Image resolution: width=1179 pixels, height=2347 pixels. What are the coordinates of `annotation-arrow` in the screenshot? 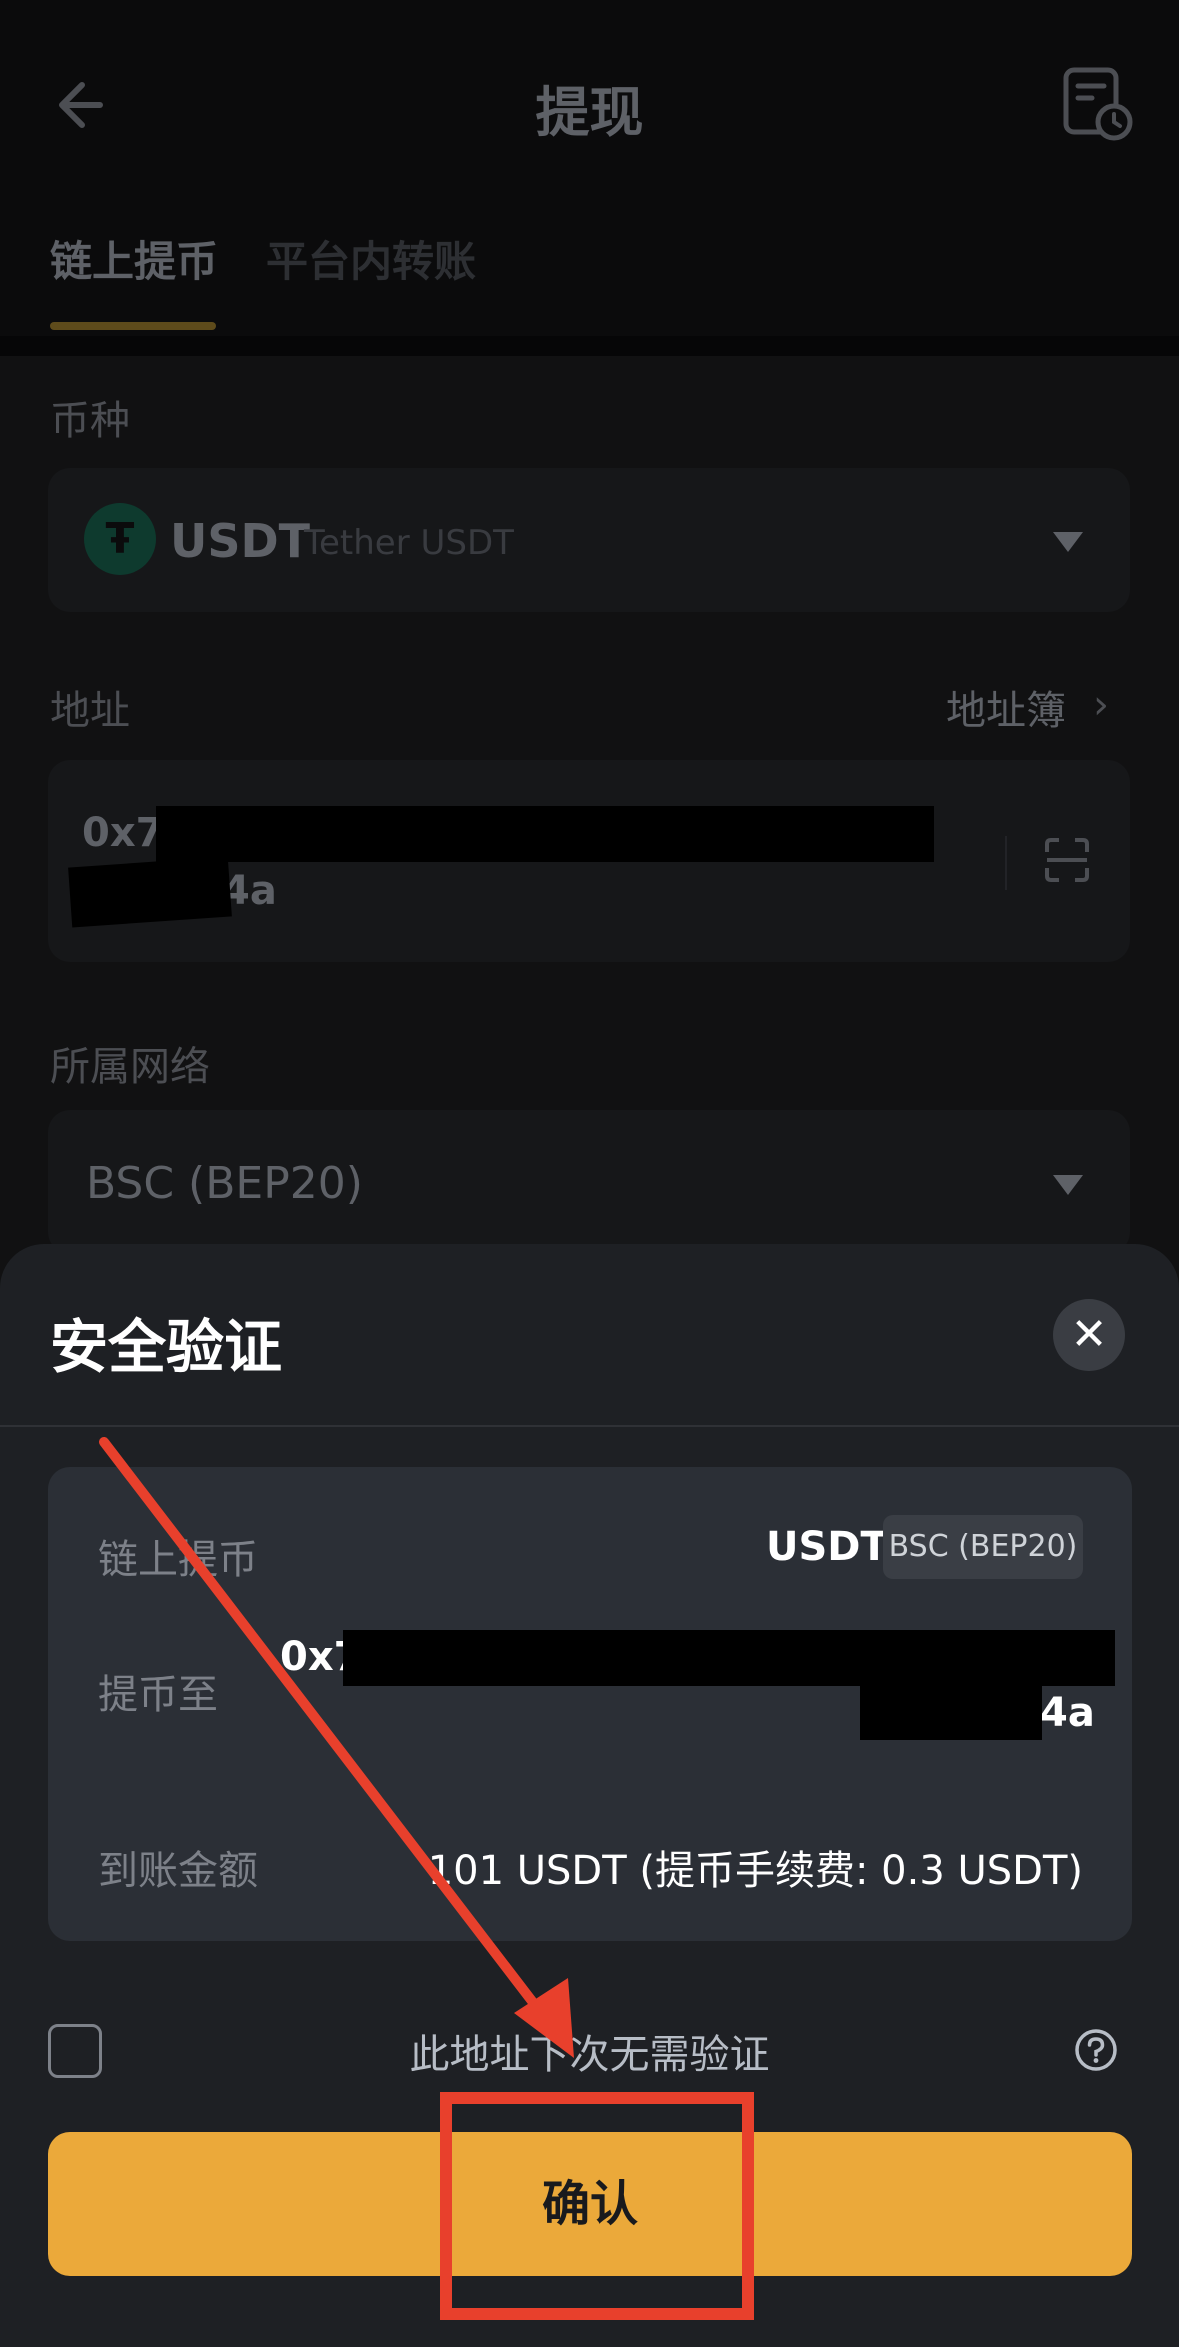 It's located at (326, 1732).